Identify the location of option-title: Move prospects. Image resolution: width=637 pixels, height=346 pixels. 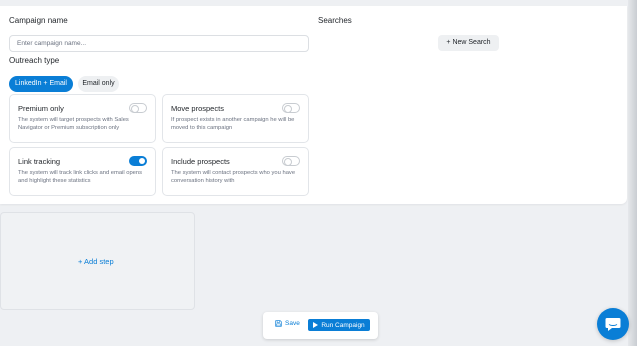
(197, 108).